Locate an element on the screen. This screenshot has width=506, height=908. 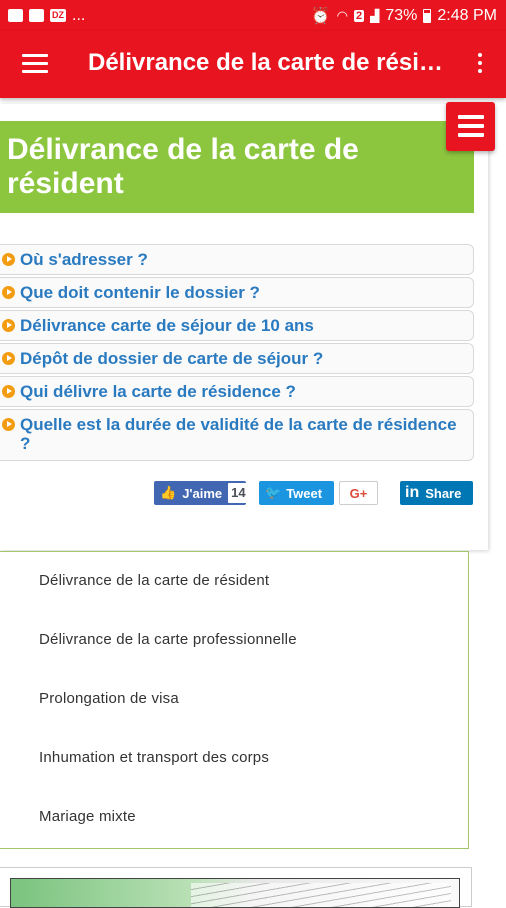
question-label: Dépôt de dossier de carte de séjour ? is located at coordinates (172, 358).